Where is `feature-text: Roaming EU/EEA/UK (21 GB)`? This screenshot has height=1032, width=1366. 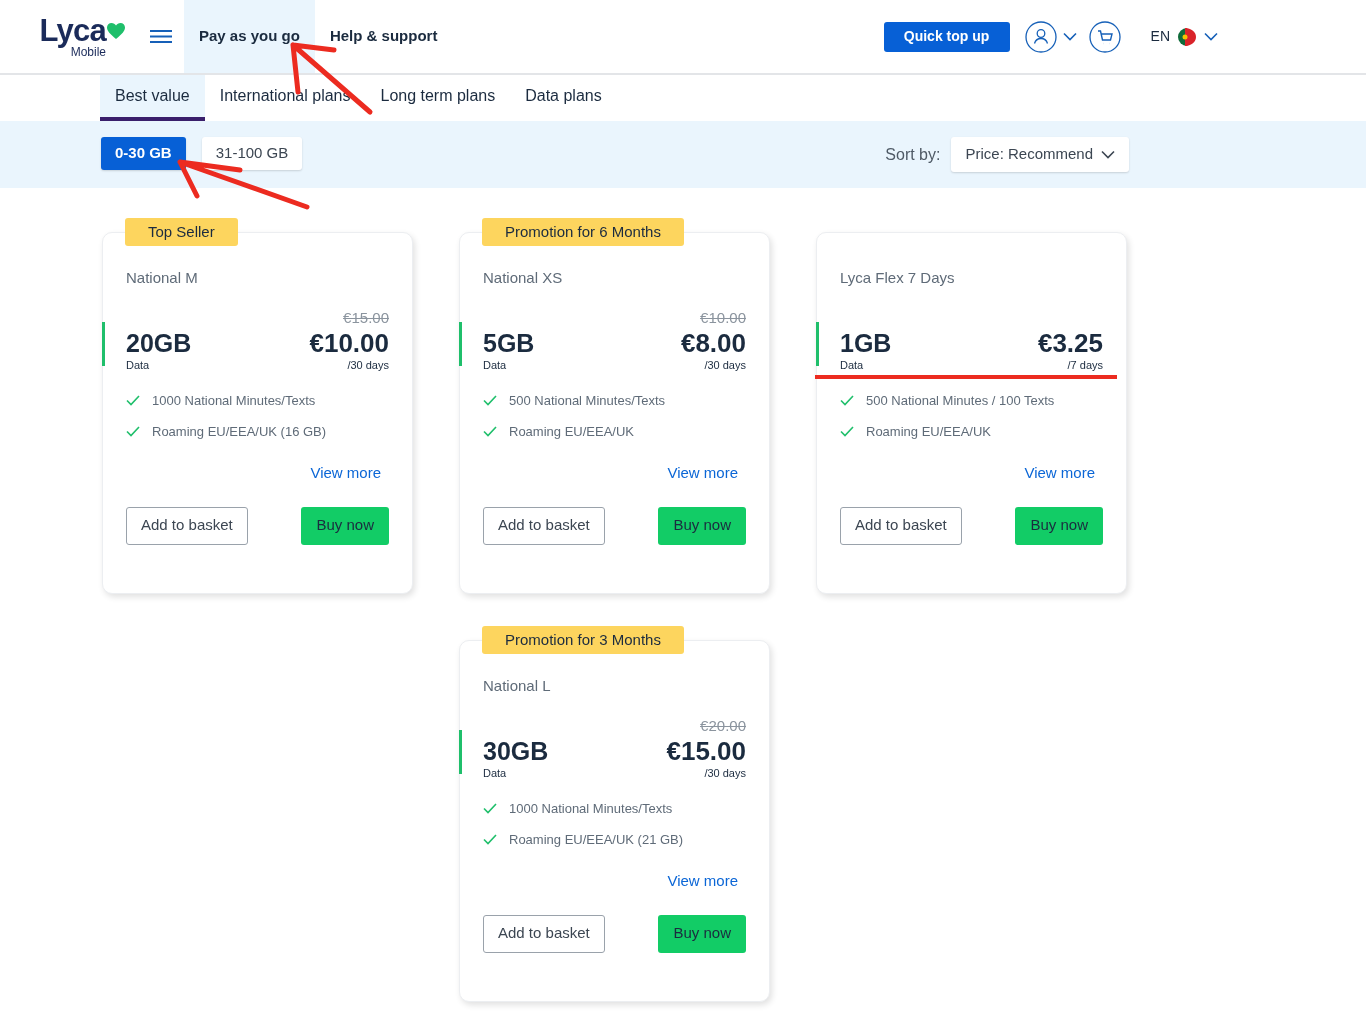
feature-text: Roaming EU/EEA/UK (21 GB) is located at coordinates (596, 839).